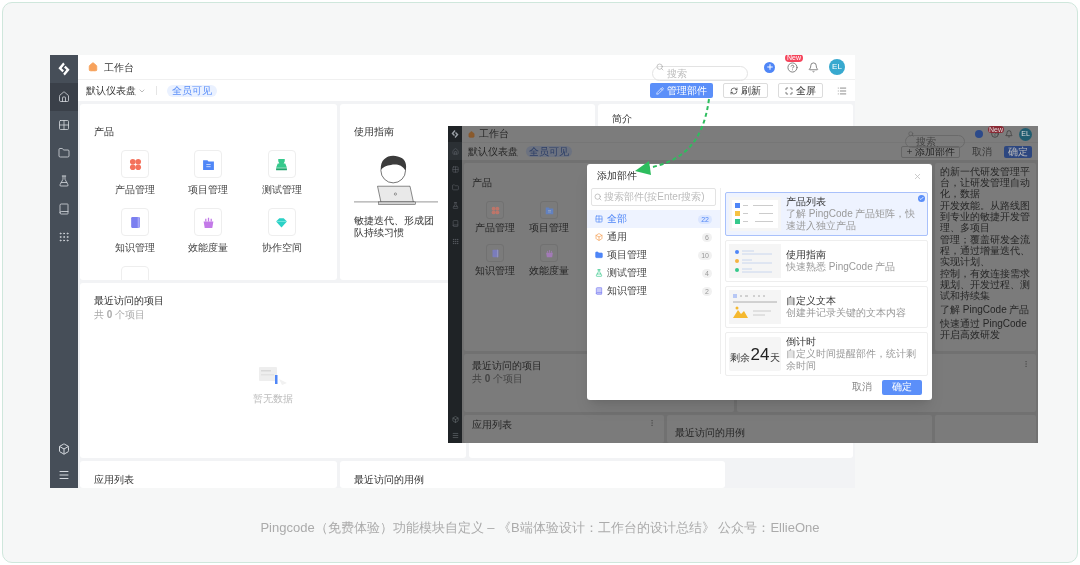 This screenshot has height=565, width=1080. Describe the element at coordinates (846, 313) in the screenshot. I see `widget-description: 创建并记录关键的文本内容` at that location.